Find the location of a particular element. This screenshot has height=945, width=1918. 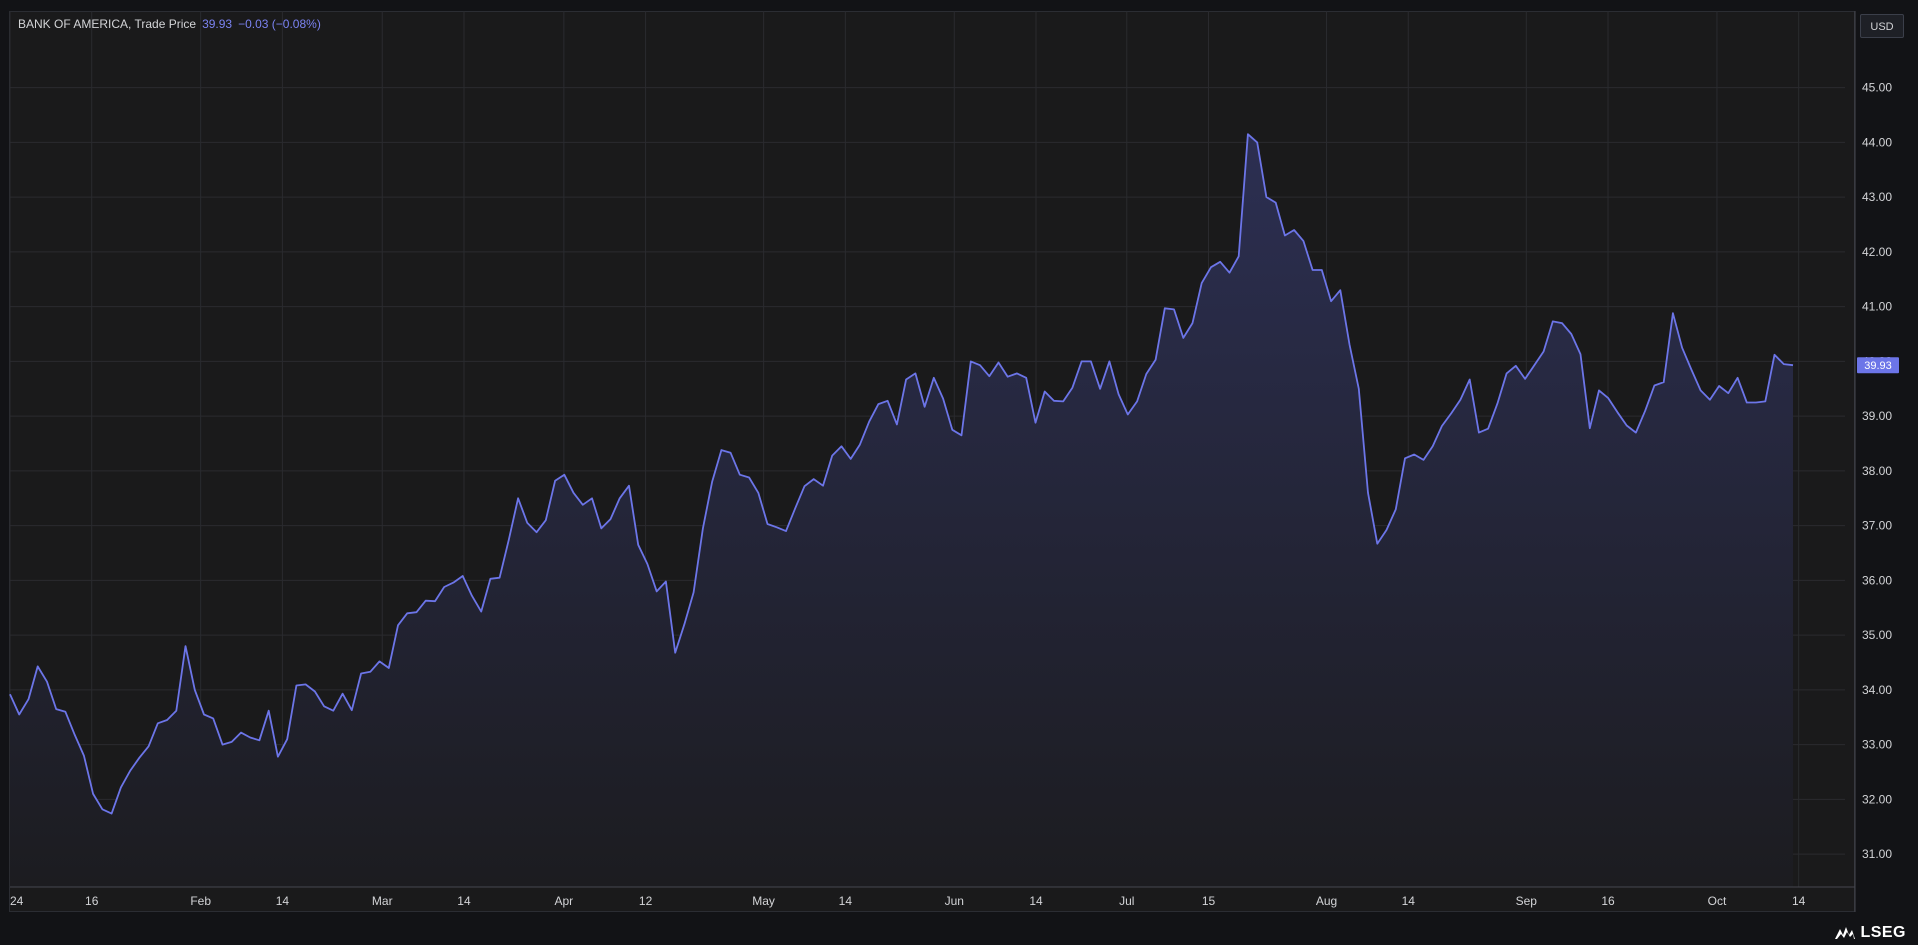

x-tick-label: Sep is located at coordinates (1527, 901).